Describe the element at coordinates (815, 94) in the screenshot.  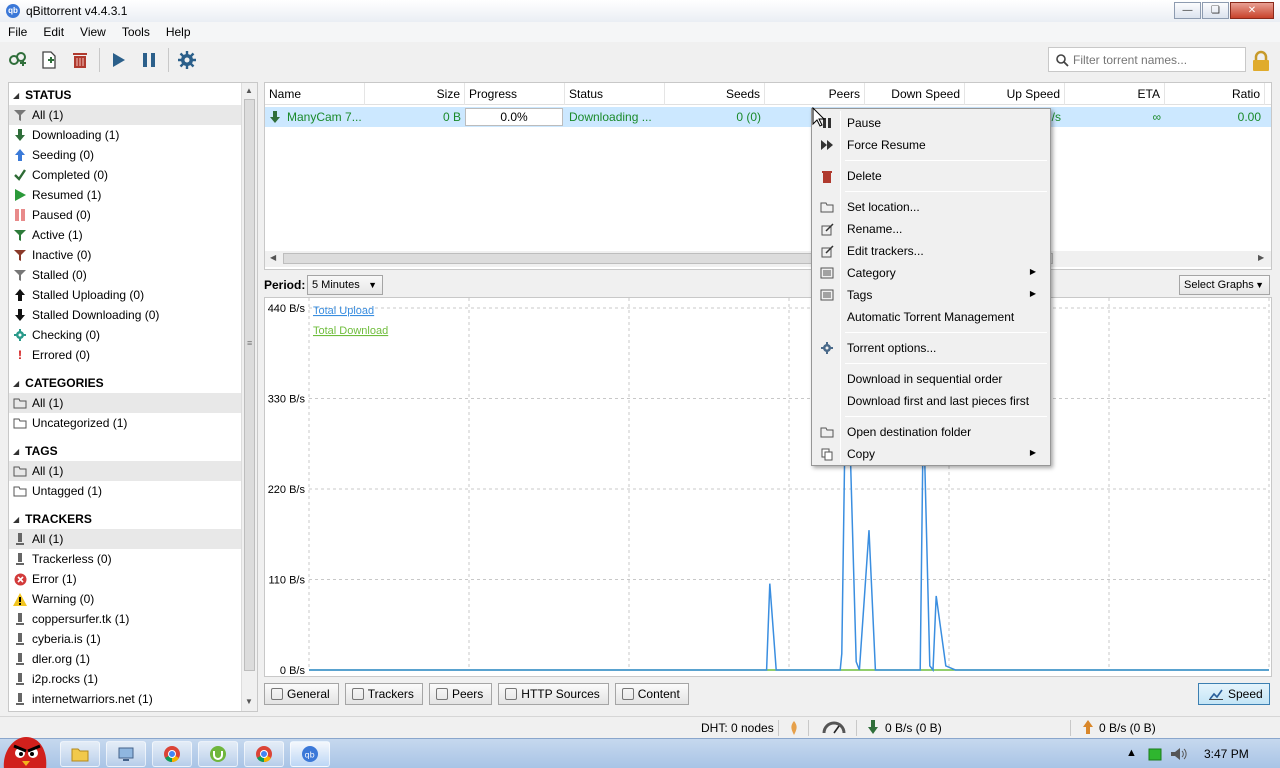
I see `col-peers: Peers` at that location.